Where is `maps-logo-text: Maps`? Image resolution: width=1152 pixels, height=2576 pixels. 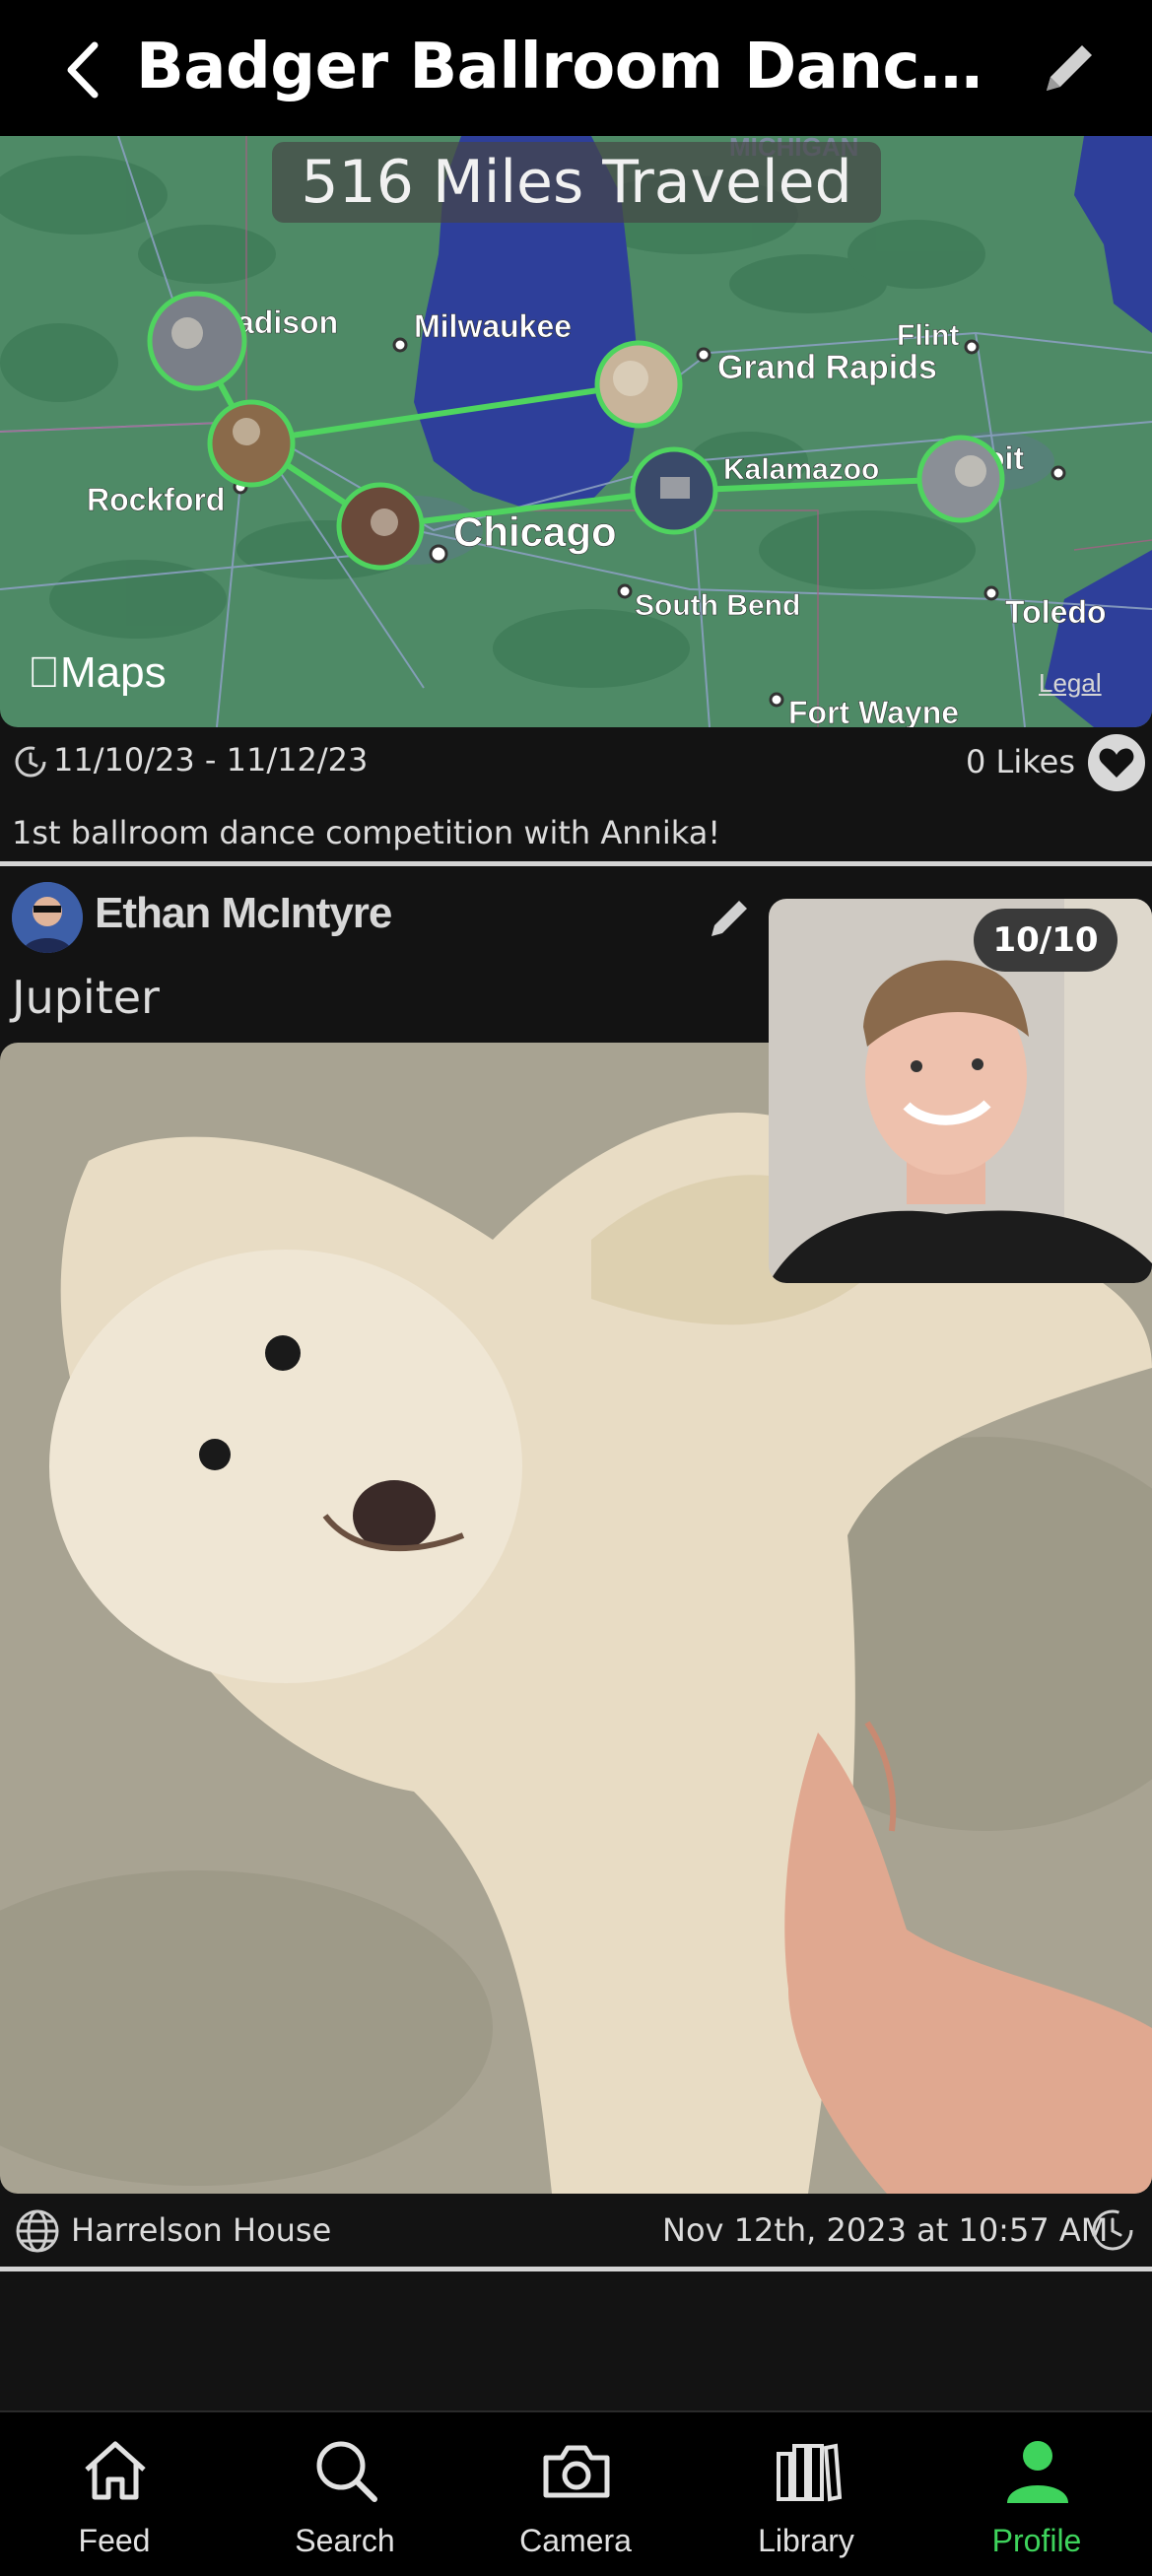 maps-logo-text: Maps is located at coordinates (97, 672).